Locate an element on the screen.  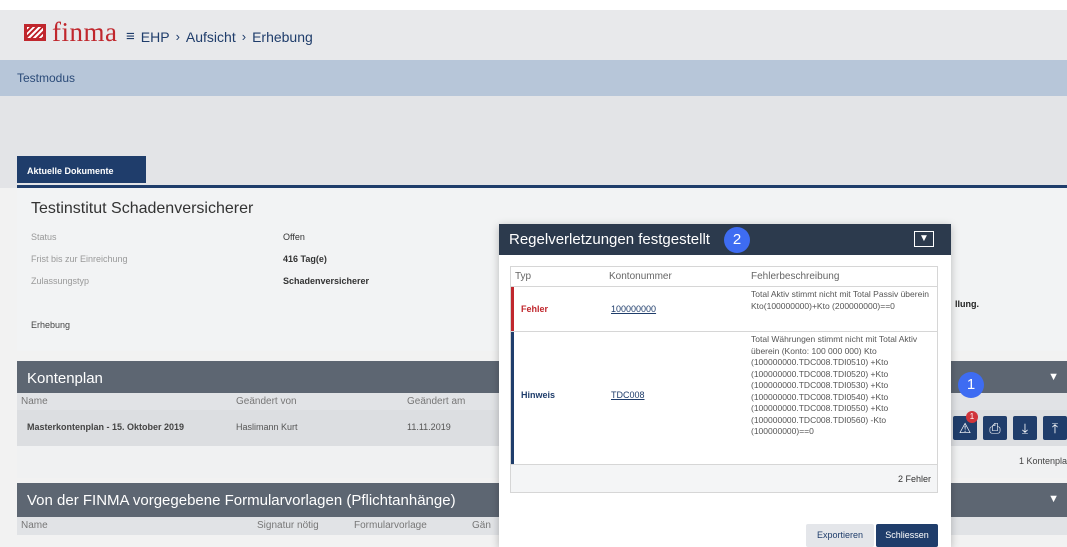
testmode-banner: Testmodus is located at coordinates (533, 78).